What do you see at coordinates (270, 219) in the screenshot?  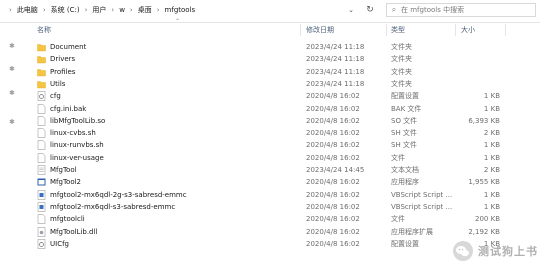 I see `file-row: mfgtoolcli 2020/4/8 16:02 文件 200 KB` at bounding box center [270, 219].